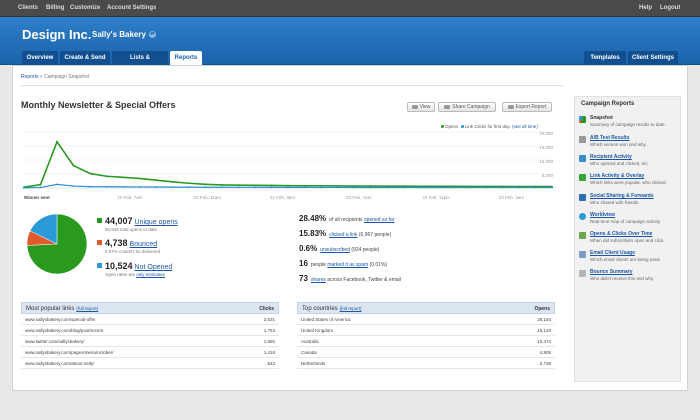 Image resolution: width=700 pixels, height=420 pixels. What do you see at coordinates (152, 35) in the screenshot?
I see `client-switch-icon: ⇄` at bounding box center [152, 35].